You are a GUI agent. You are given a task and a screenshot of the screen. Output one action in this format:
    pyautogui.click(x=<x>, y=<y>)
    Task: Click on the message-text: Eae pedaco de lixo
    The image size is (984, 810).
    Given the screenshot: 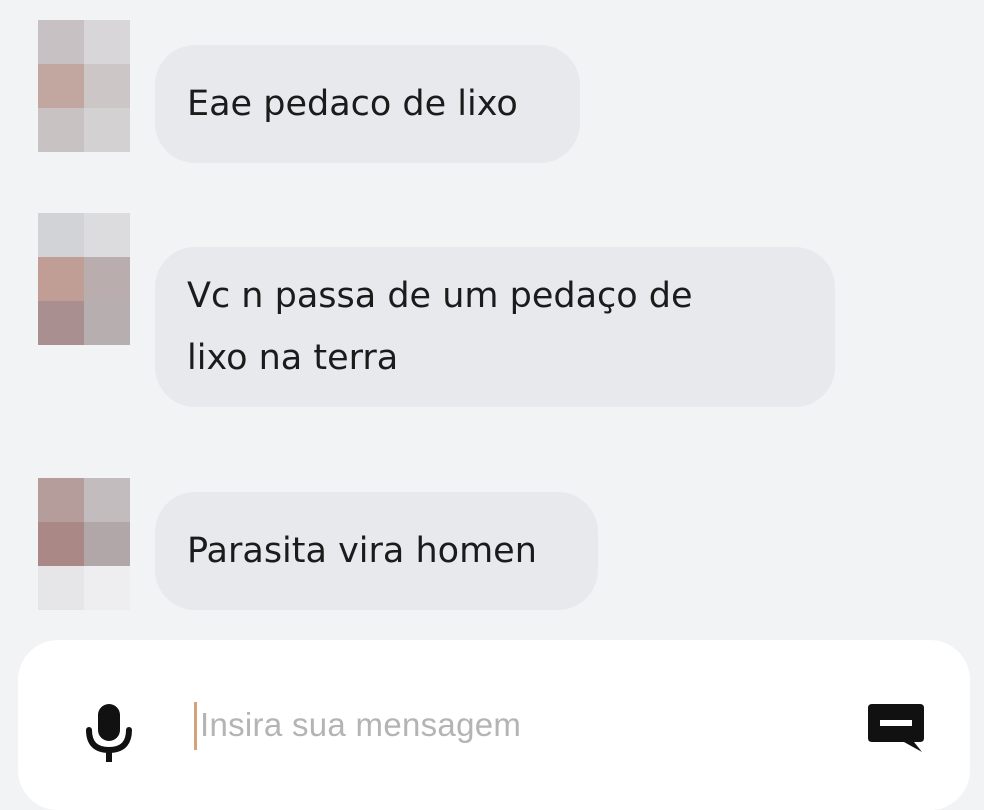 What is the action you would take?
    pyautogui.click(x=352, y=104)
    